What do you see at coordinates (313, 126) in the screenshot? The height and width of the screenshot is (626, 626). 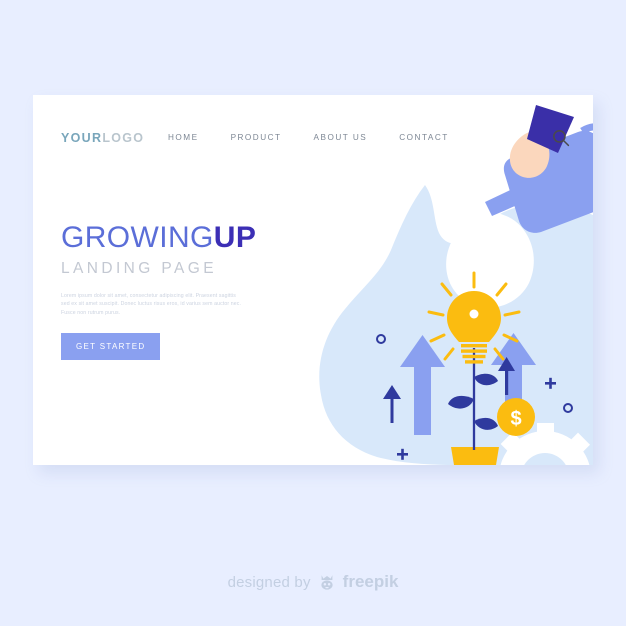 I see `site-header: YOURLOGO HOME PRODUCT ABOUT US CONTACT` at bounding box center [313, 126].